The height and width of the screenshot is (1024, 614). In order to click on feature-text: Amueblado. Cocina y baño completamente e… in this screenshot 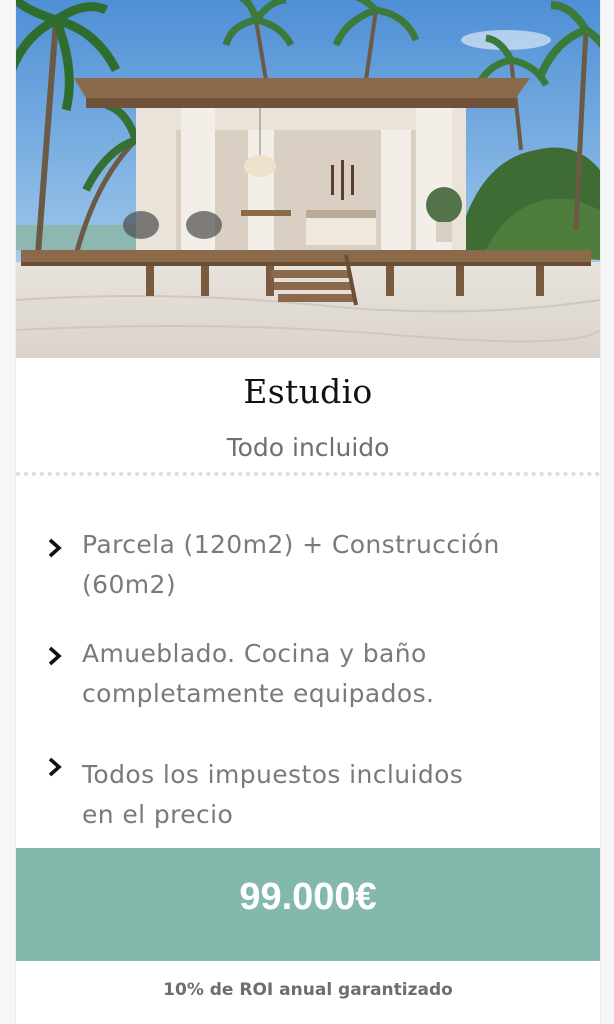, I will do `click(322, 674)`.